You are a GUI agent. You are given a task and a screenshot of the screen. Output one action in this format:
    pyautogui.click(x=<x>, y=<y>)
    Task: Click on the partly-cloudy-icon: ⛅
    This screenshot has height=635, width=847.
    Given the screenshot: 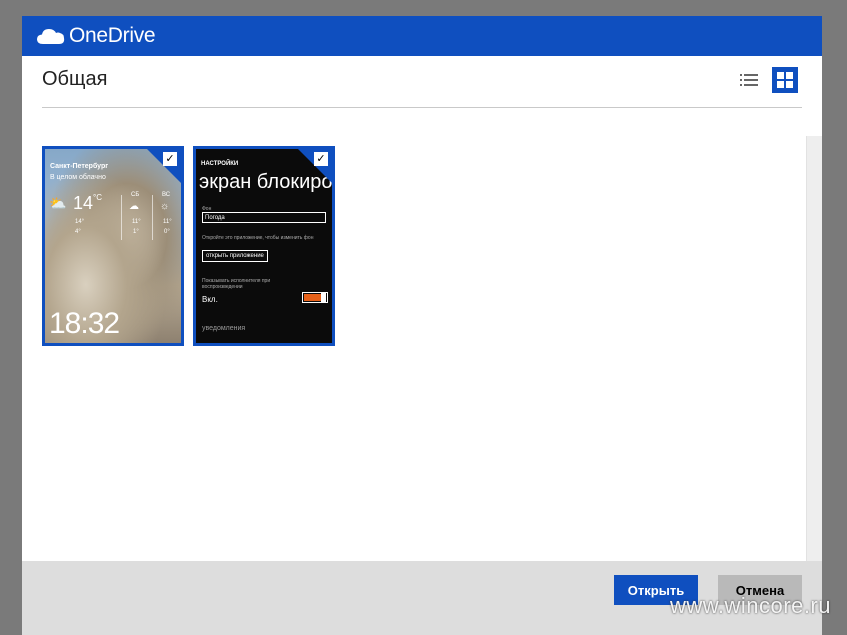 What is the action you would take?
    pyautogui.click(x=58, y=203)
    